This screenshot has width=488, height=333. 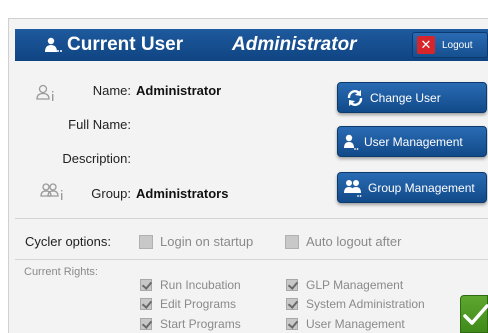 I want to click on auto-logout-checkbox: Auto logout after, so click(x=343, y=241).